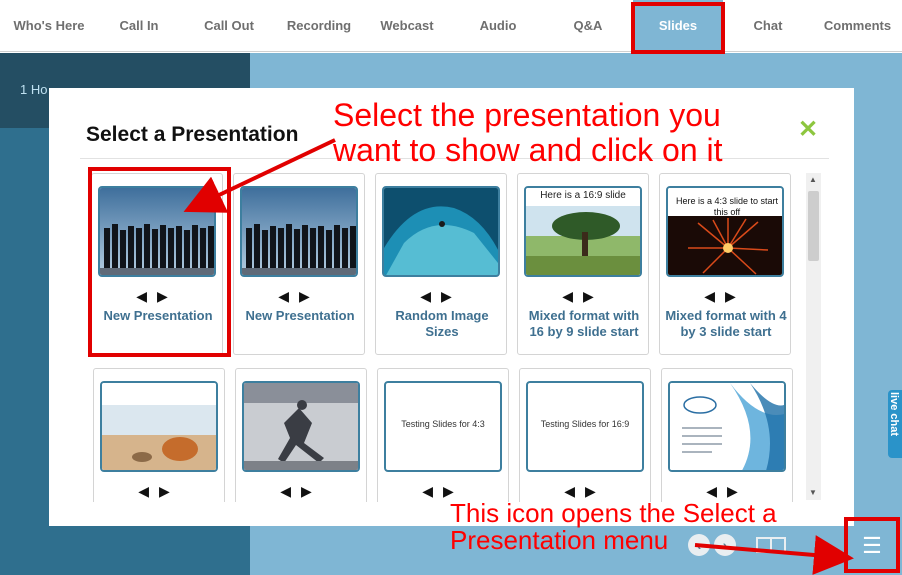 This screenshot has width=902, height=575. What do you see at coordinates (583, 195) in the screenshot?
I see `thumbnail-caption: Here is a 16:9 slide` at bounding box center [583, 195].